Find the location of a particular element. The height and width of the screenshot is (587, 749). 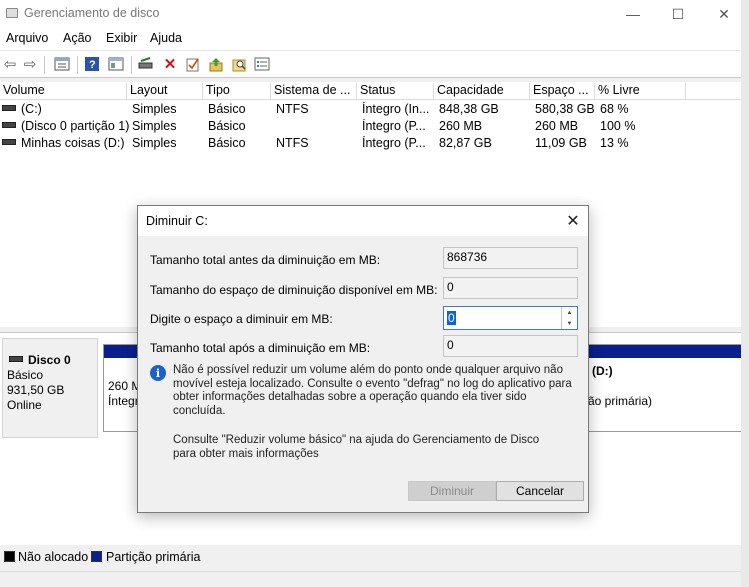

volume-cell: Minhas coisas (D:) is located at coordinates (63, 143).